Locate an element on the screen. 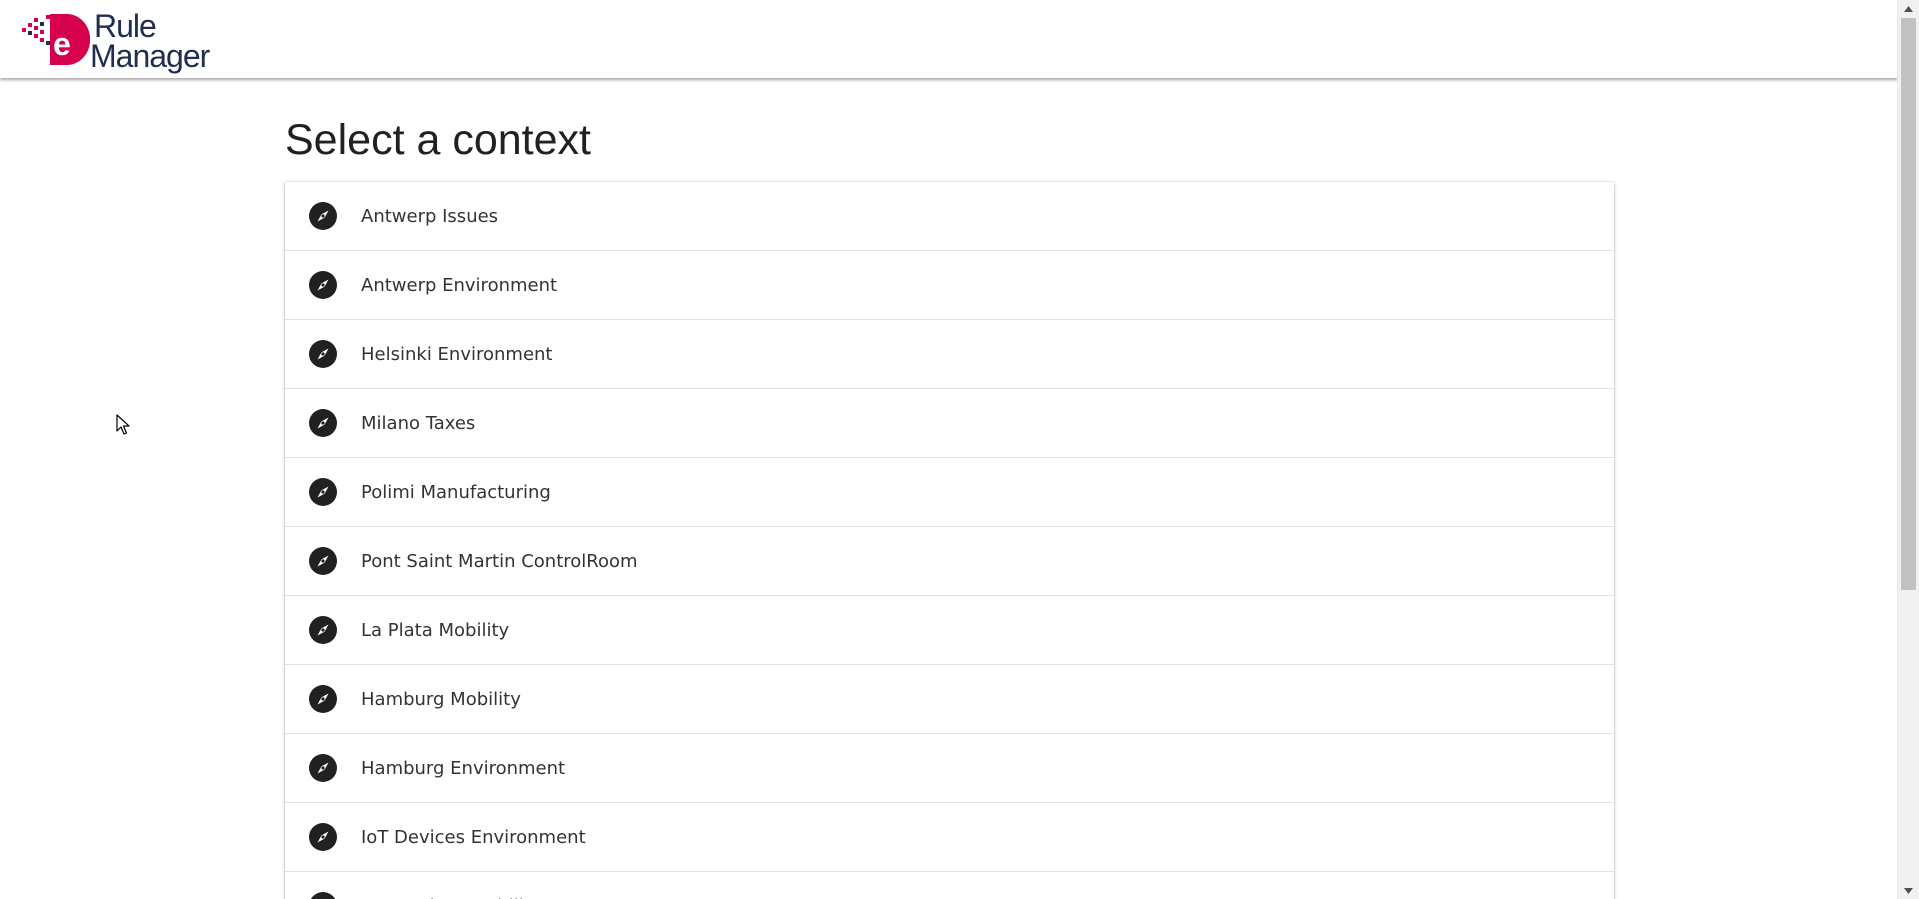 This screenshot has width=1919, height=899. page-title: Select a context is located at coordinates (438, 140).